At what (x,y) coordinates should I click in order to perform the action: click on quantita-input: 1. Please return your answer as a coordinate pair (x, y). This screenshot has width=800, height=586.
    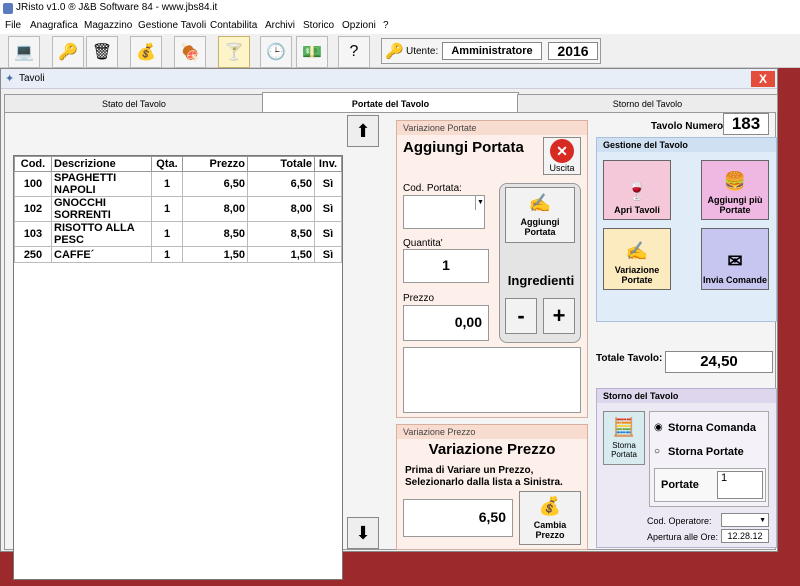
    Looking at the image, I should click on (446, 266).